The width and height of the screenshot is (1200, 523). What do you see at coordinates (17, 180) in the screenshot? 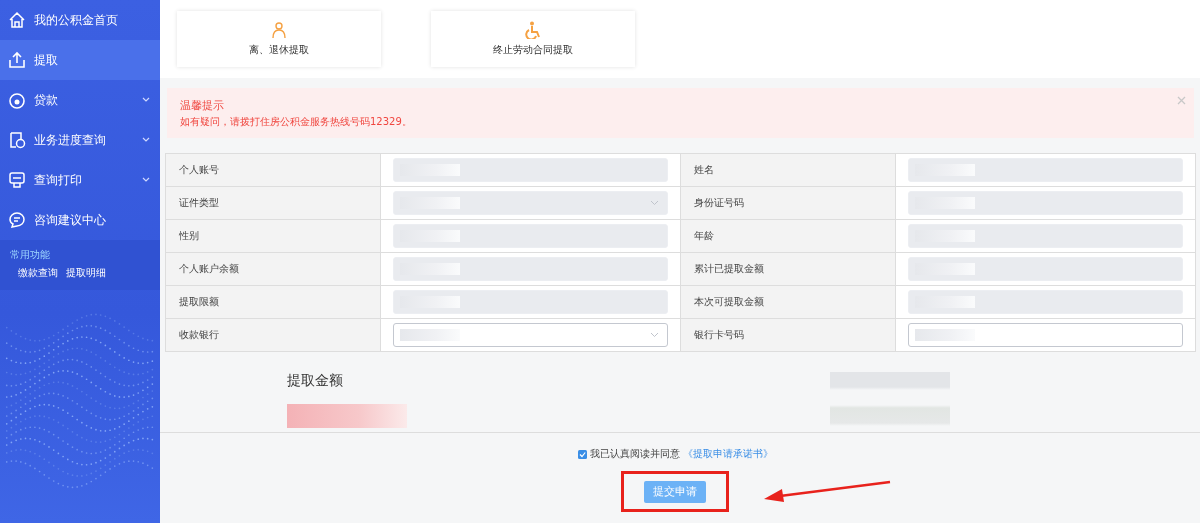
I see `printer-icon` at bounding box center [17, 180].